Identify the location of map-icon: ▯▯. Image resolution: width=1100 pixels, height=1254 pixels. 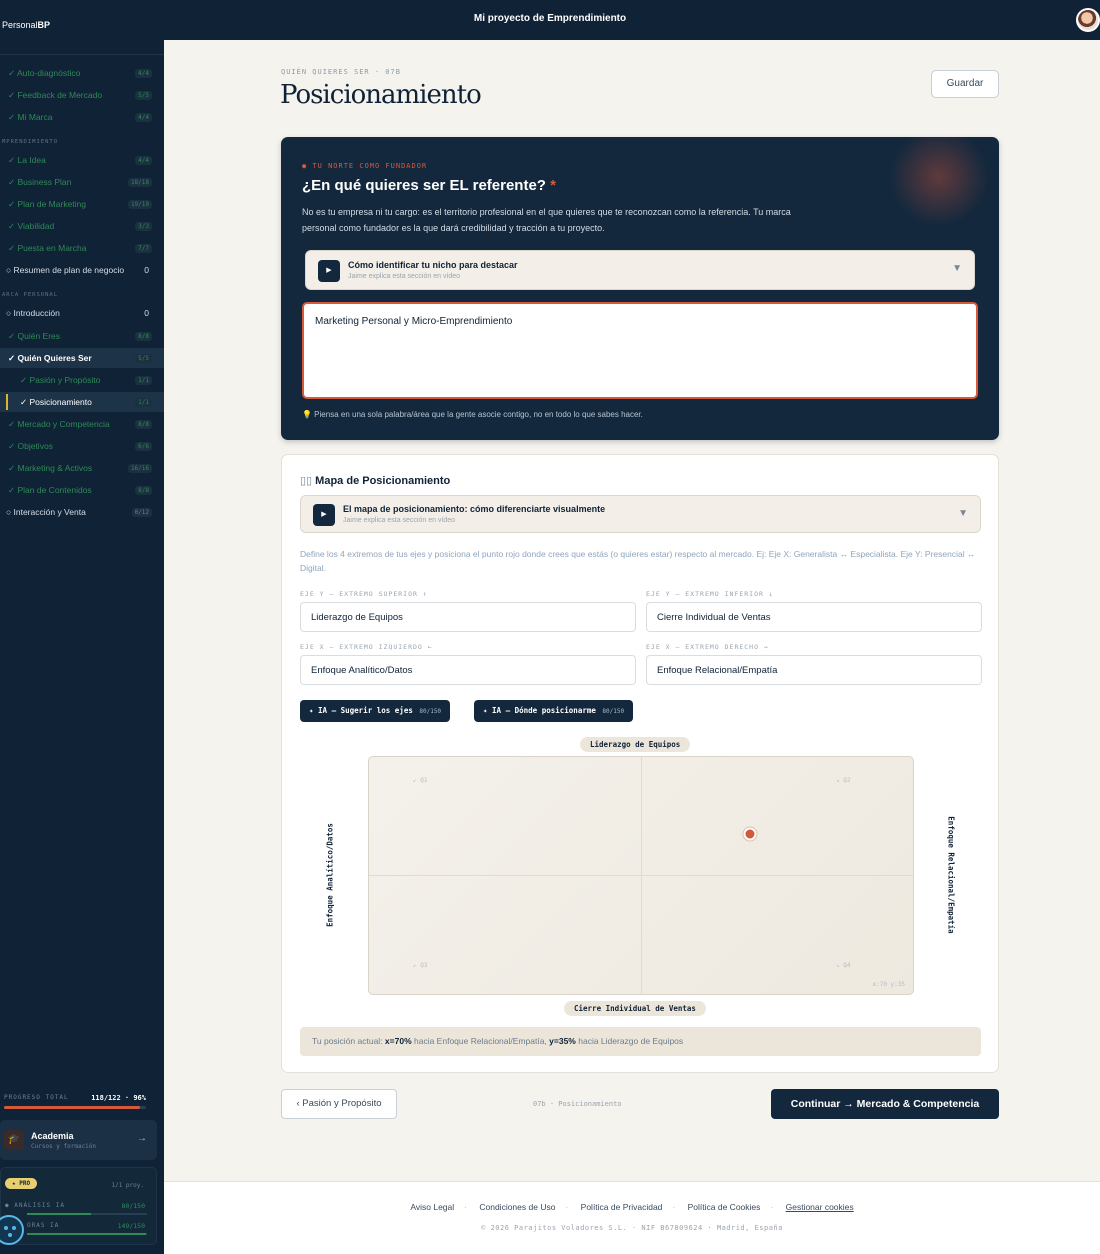
(306, 481).